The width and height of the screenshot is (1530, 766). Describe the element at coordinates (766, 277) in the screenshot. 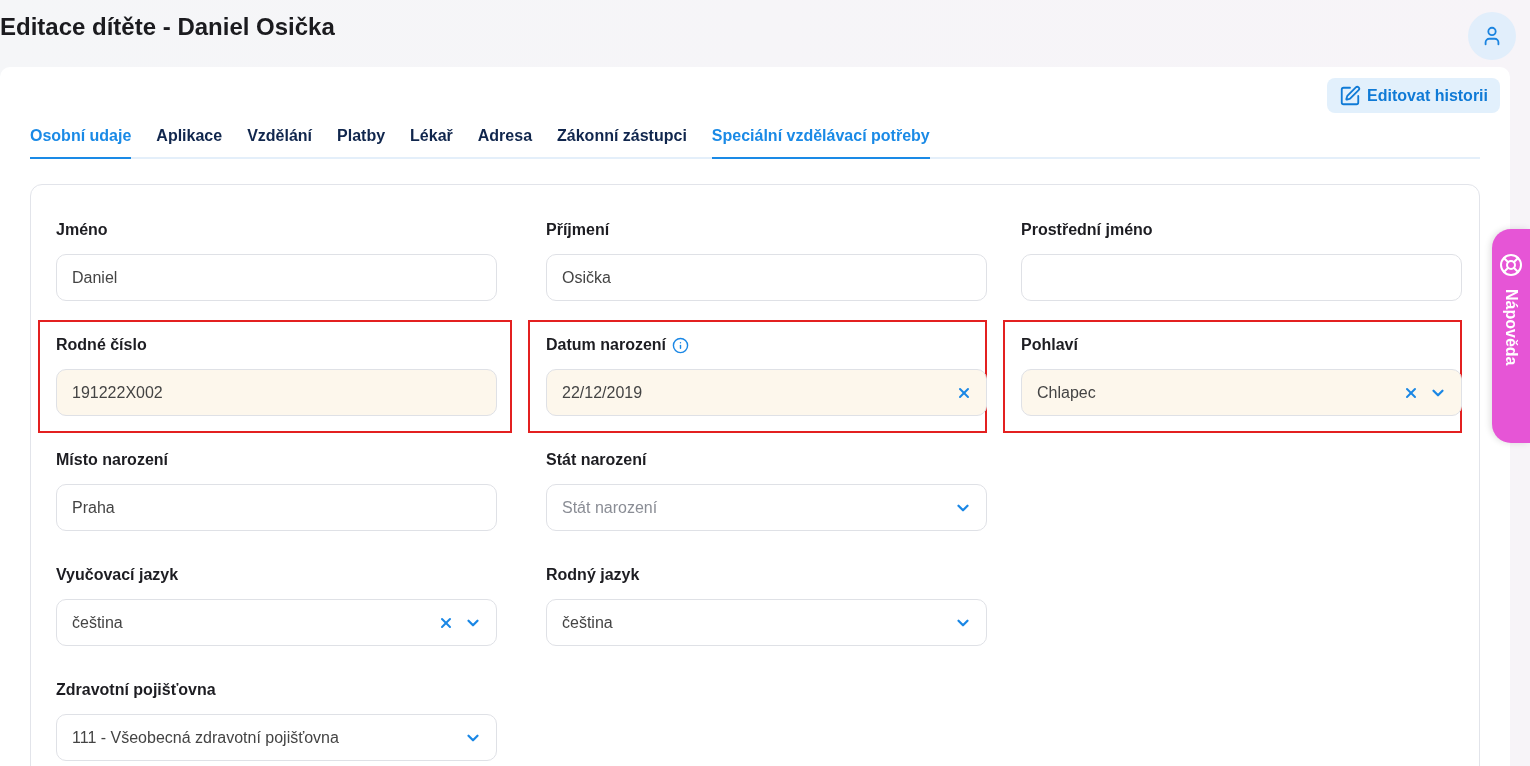

I see `input-field: Osička` at that location.